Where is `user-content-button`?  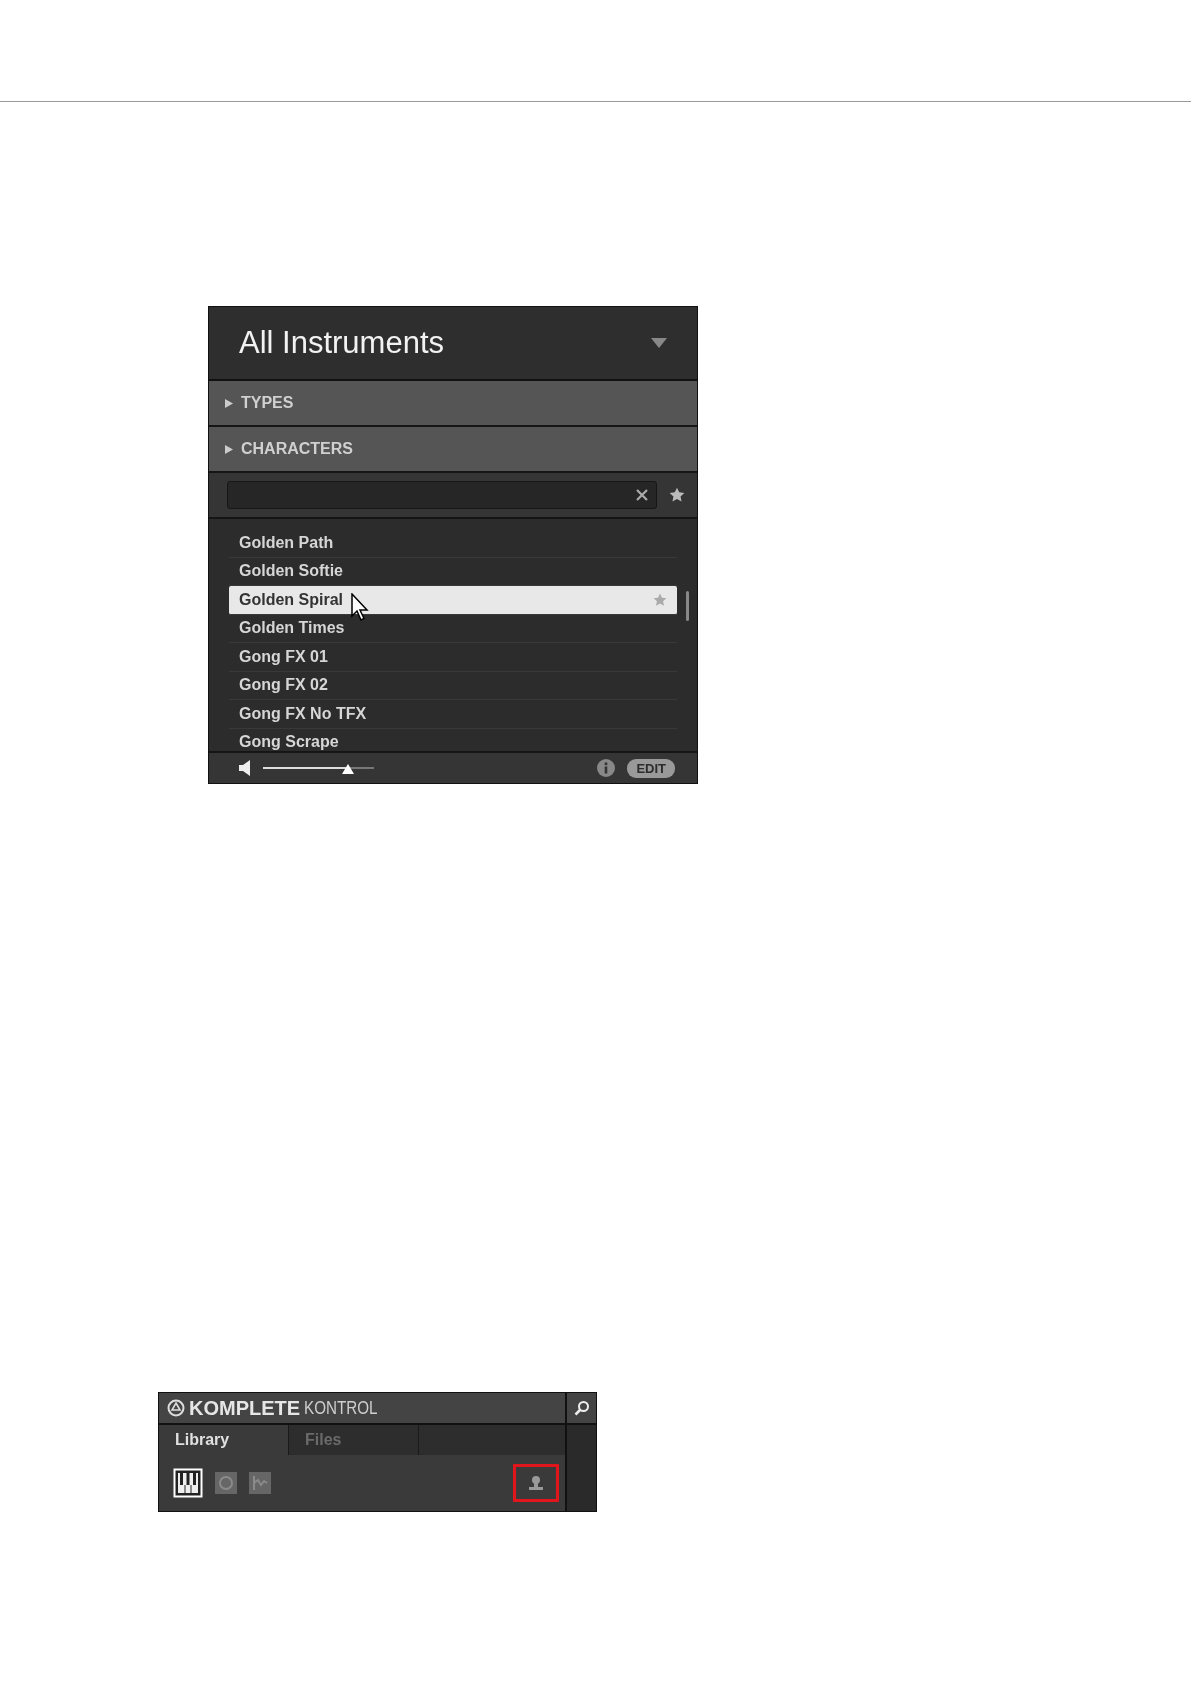
user-content-button is located at coordinates (536, 1483).